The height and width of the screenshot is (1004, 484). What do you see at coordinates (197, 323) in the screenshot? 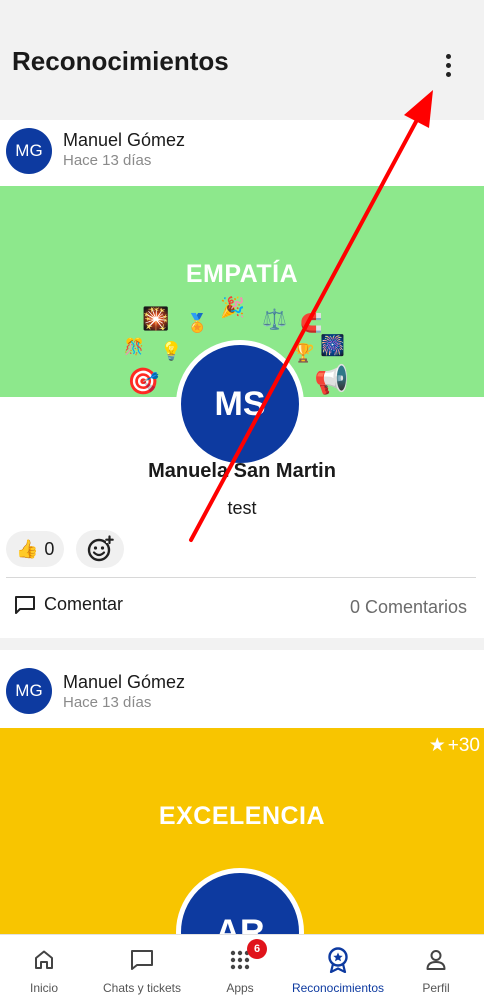
I see `medal-icon: 🏅` at bounding box center [197, 323].